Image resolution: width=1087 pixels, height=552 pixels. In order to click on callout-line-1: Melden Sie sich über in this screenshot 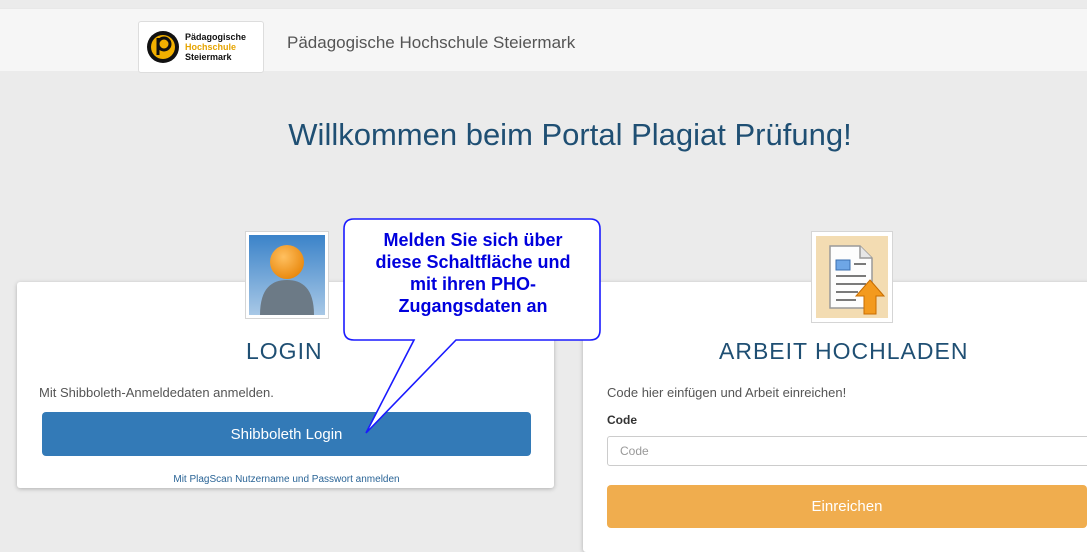, I will do `click(473, 240)`.